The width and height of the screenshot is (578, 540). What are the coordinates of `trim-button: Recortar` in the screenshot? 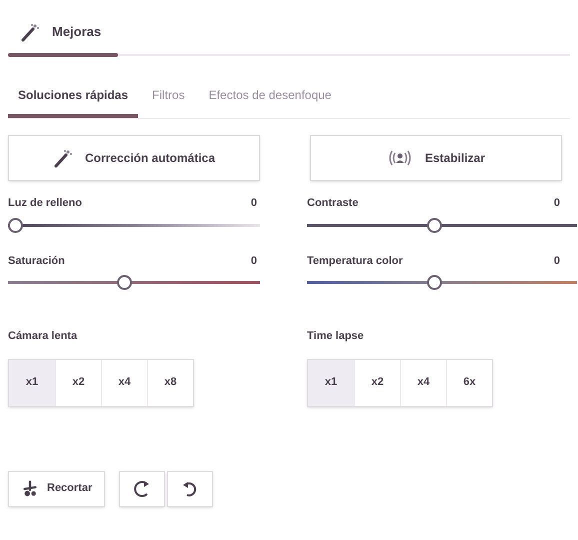 It's located at (57, 488).